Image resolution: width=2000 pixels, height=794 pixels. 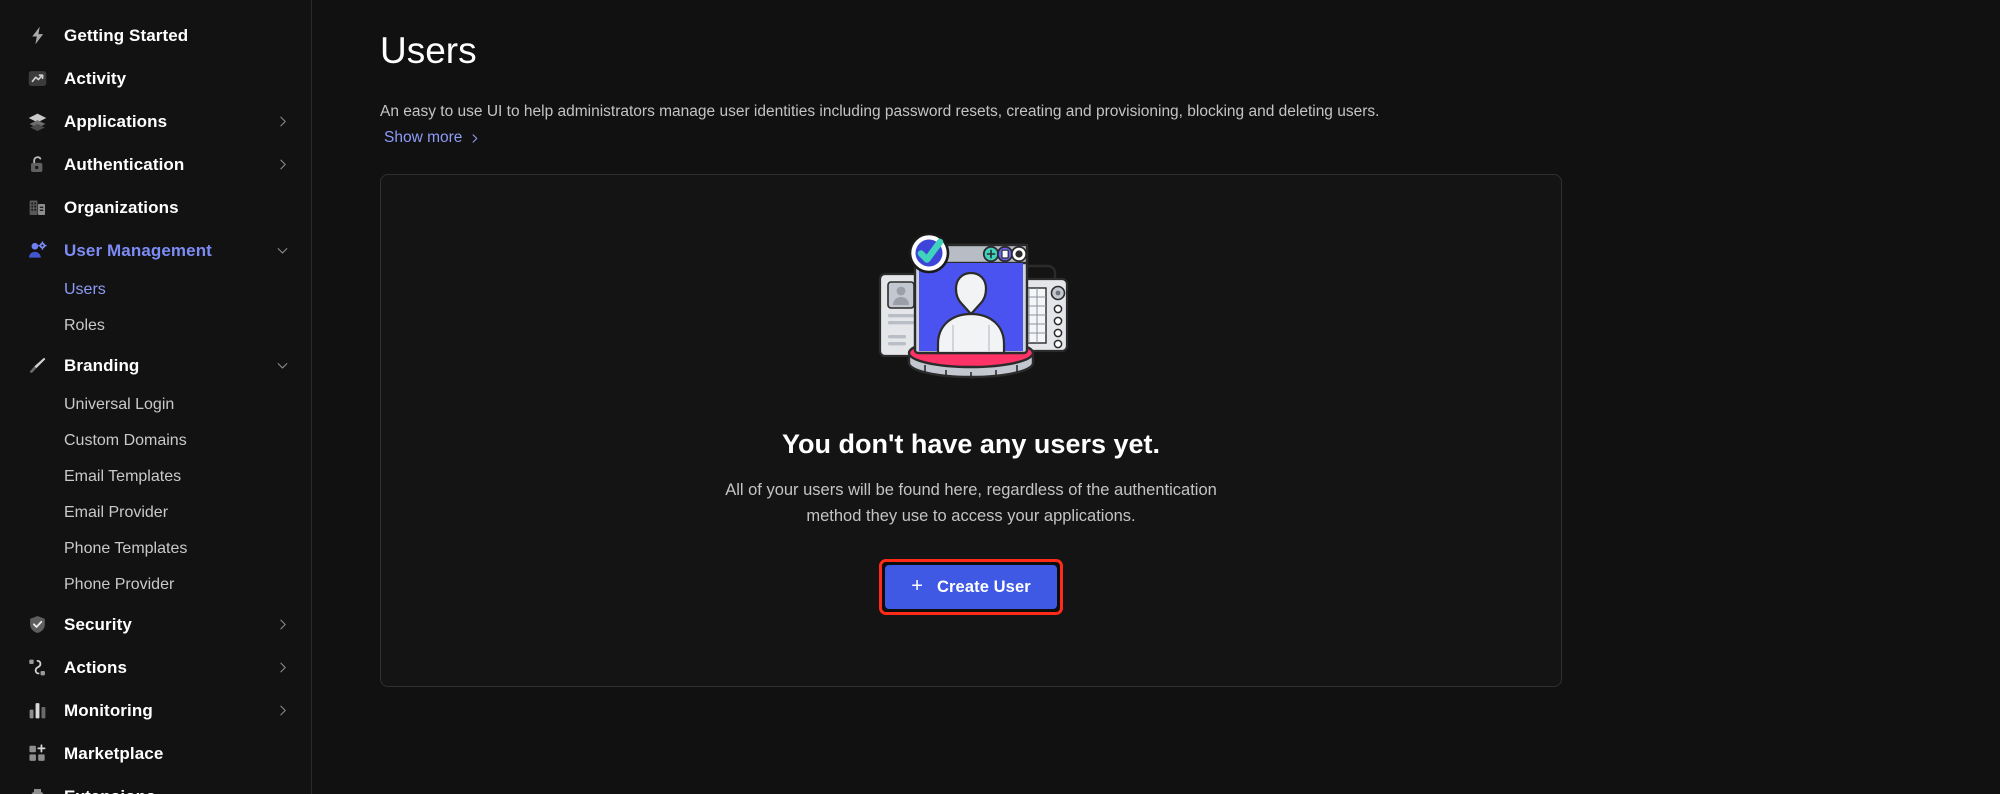 I want to click on empty-state-title: You don't have any users yet., so click(x=971, y=444).